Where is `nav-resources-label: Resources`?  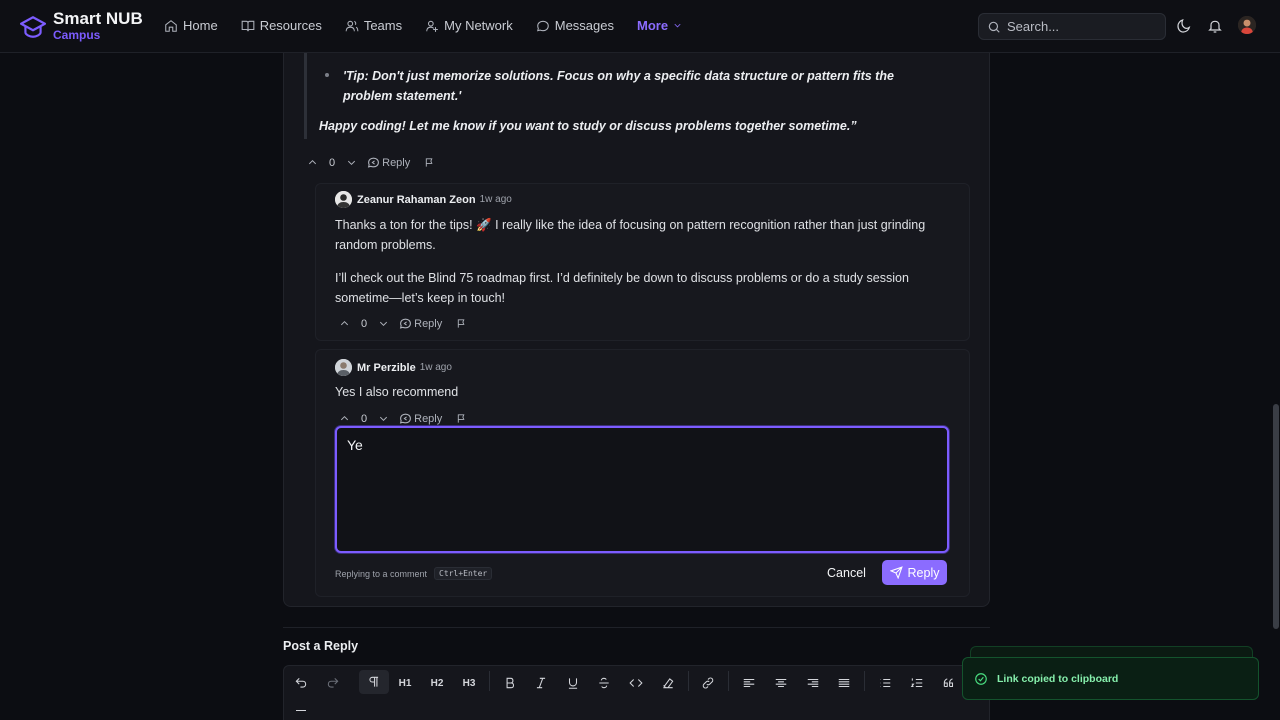
nav-resources-label: Resources is located at coordinates (290, 25).